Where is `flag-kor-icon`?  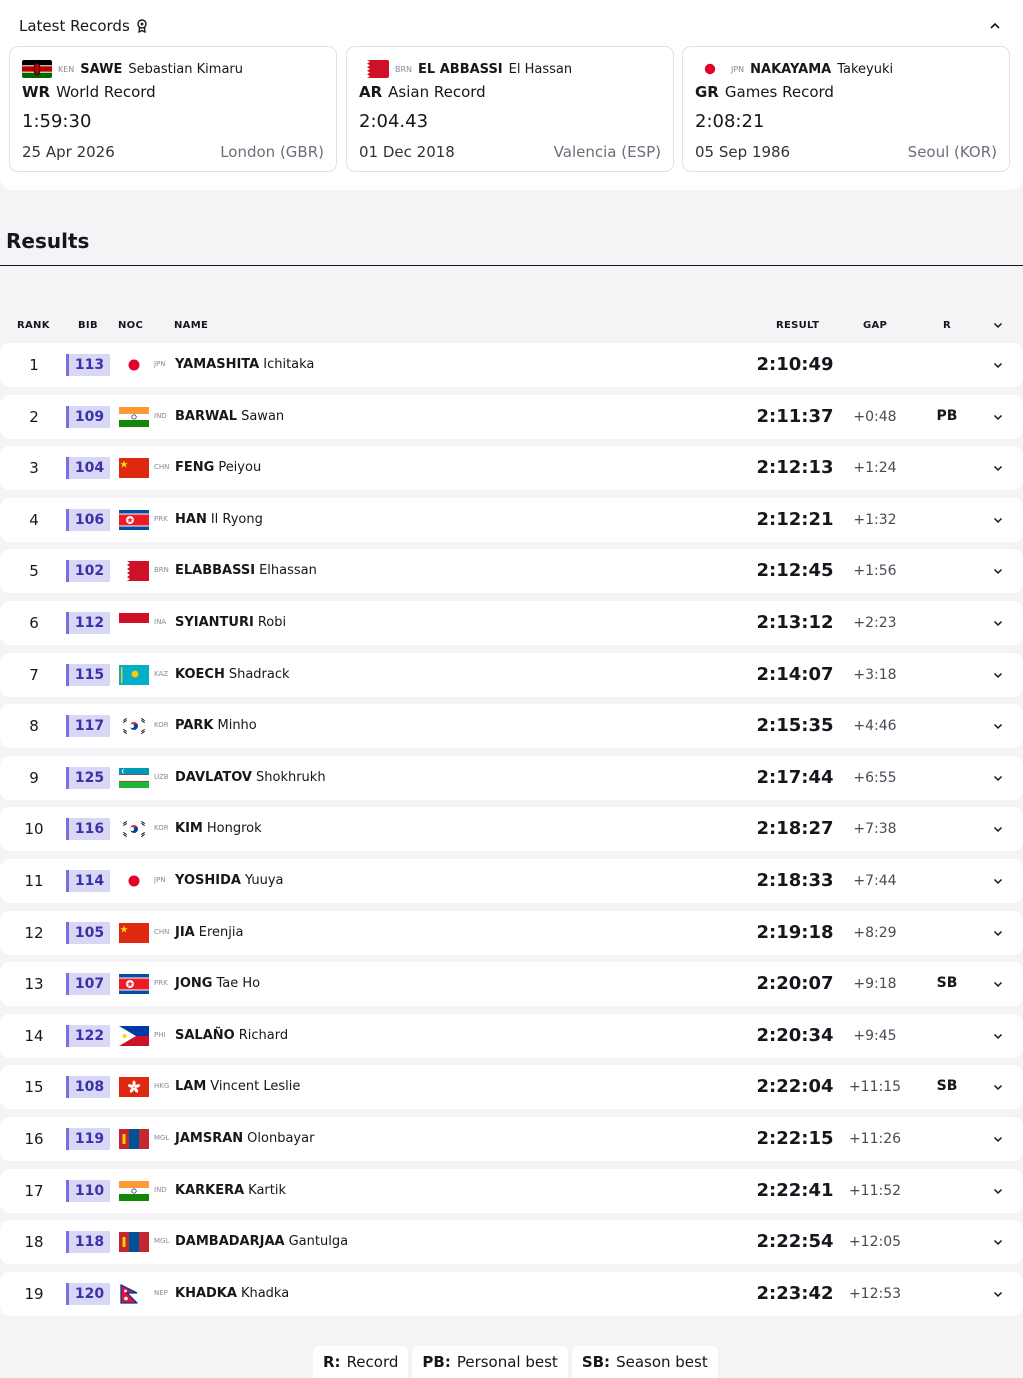 flag-kor-icon is located at coordinates (134, 726).